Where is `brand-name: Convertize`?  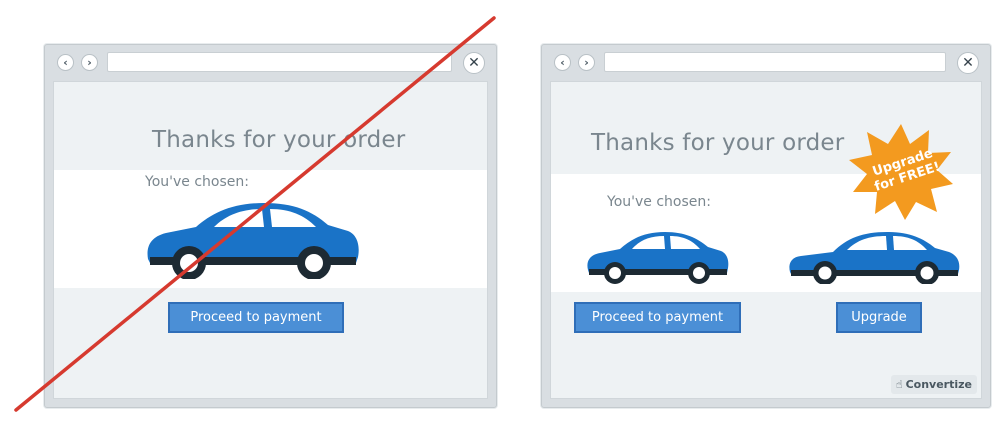
brand-name: Convertize is located at coordinates (938, 384).